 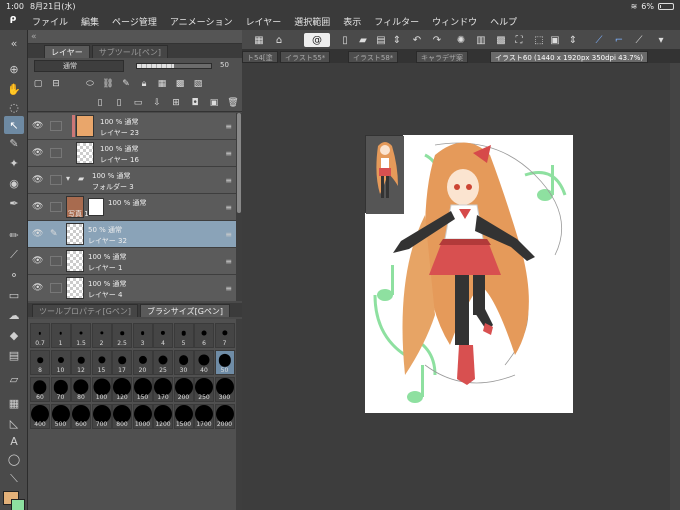 What do you see at coordinates (14, 479) in the screenshot?
I see `correction-icon: ⟍` at bounding box center [14, 479].